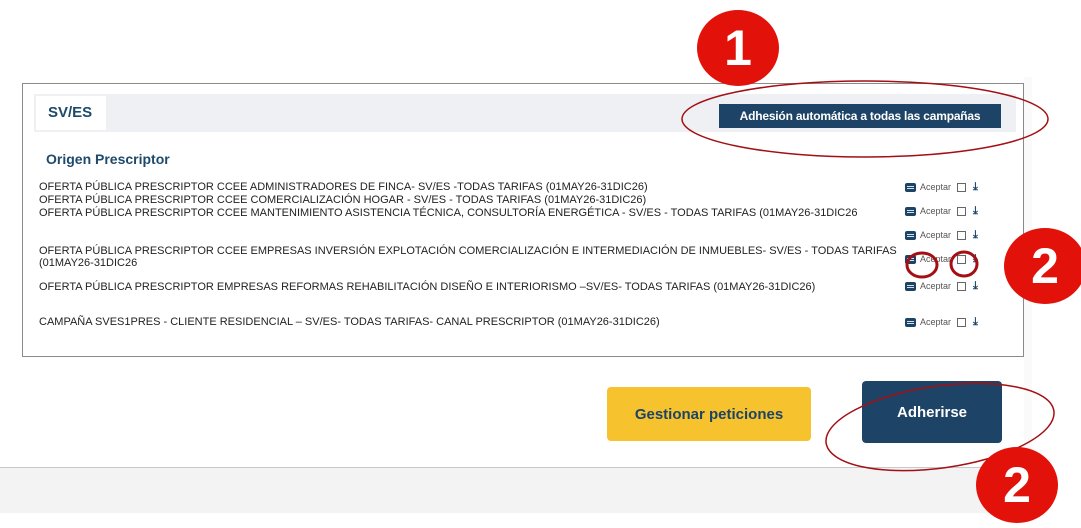  Describe the element at coordinates (738, 48) in the screenshot. I see `step-badge-1: 1` at that location.